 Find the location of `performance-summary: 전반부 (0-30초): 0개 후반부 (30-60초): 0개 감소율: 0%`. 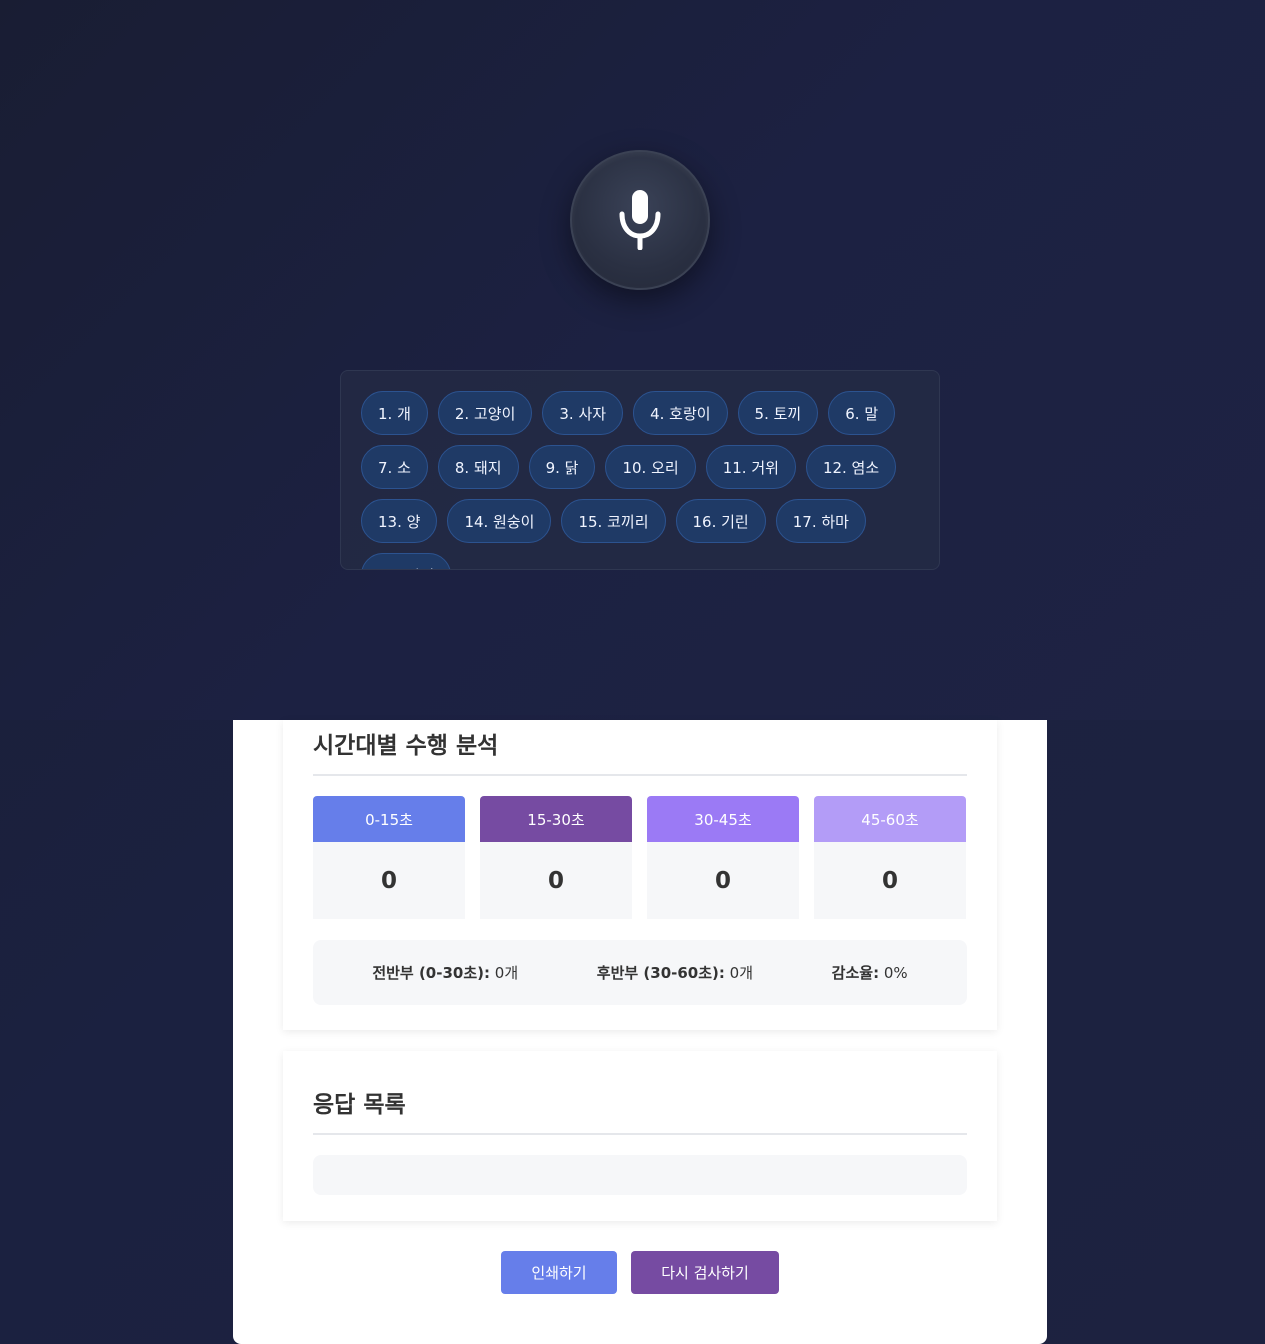

performance-summary: 전반부 (0-30초): 0개 후반부 (30-60초): 0개 감소율: 0% is located at coordinates (640, 972).